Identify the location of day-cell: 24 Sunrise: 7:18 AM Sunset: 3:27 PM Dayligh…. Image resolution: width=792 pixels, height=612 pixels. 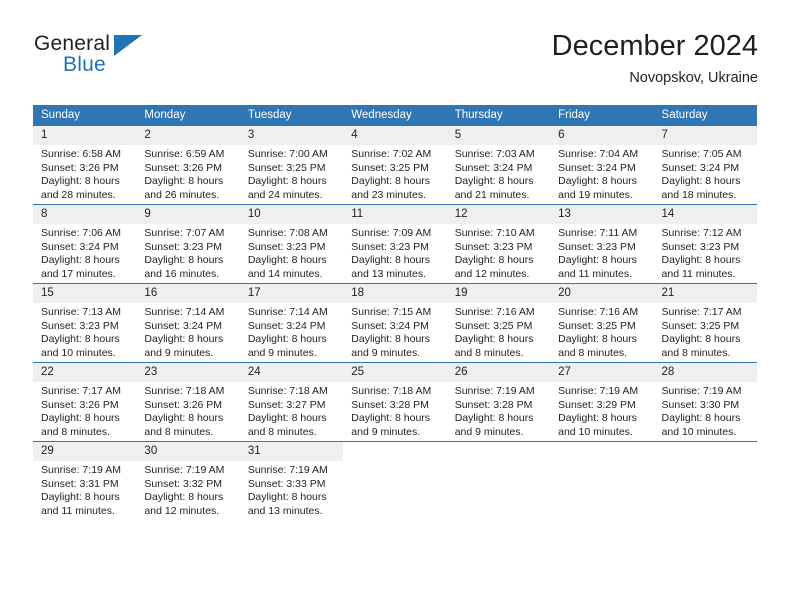
(291, 402).